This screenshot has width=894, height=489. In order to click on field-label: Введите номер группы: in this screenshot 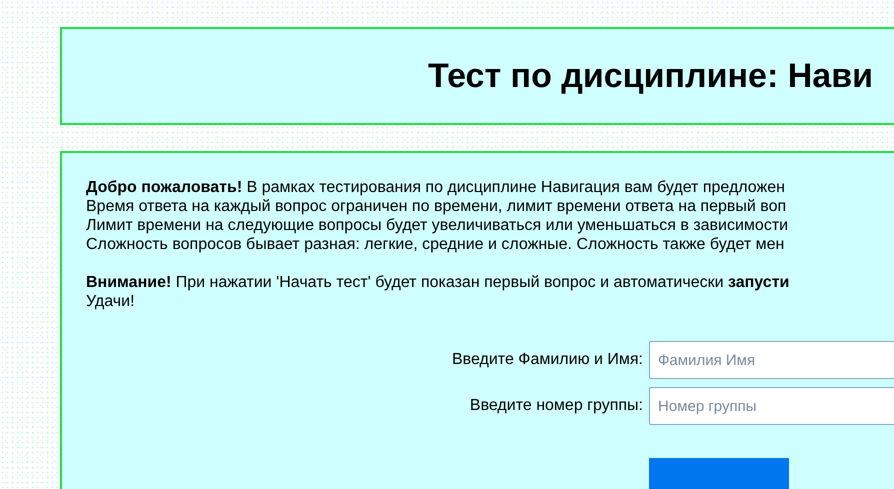, I will do `click(555, 406)`.